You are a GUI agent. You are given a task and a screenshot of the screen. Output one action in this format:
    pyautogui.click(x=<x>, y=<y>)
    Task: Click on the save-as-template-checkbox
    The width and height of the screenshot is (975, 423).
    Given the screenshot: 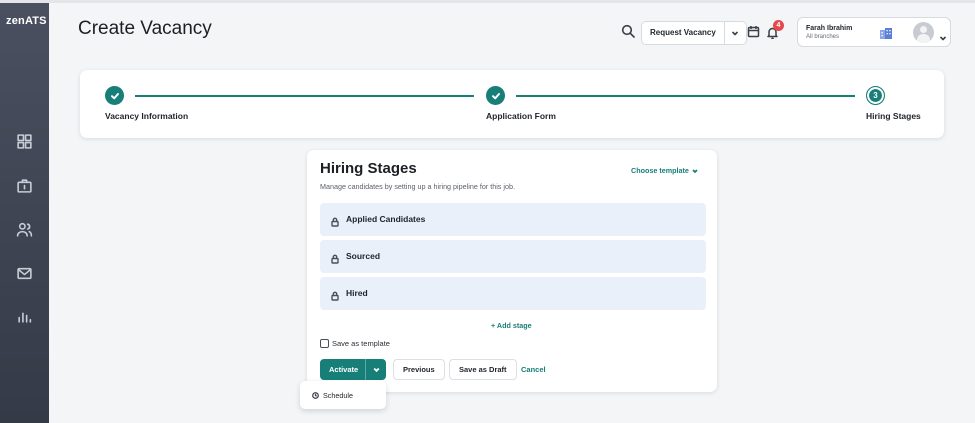 What is the action you would take?
    pyautogui.click(x=324, y=343)
    